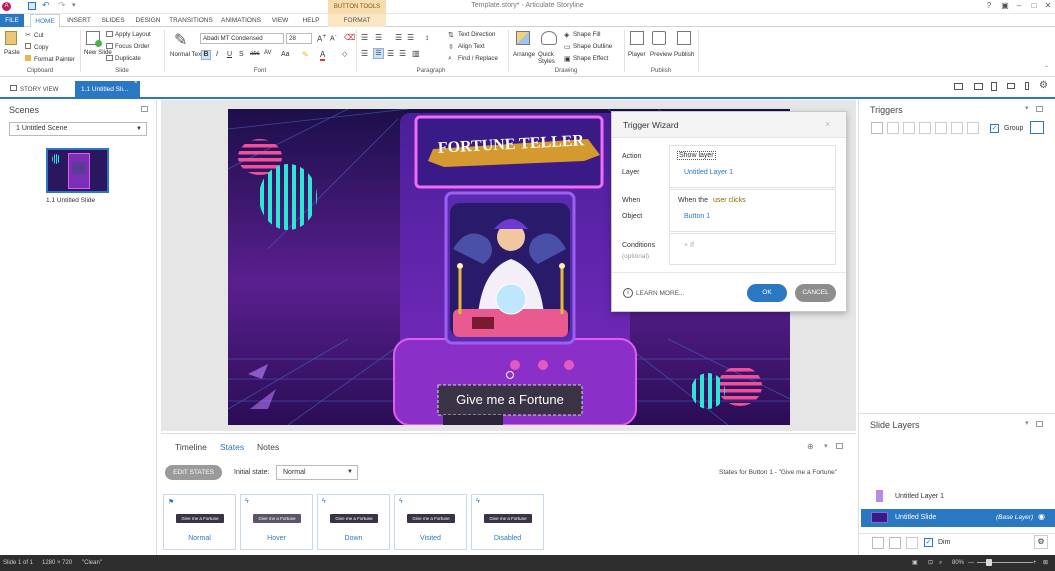  Describe the element at coordinates (1045, 563) in the screenshot. I see `fit-to-window-icon: ⊠` at that location.